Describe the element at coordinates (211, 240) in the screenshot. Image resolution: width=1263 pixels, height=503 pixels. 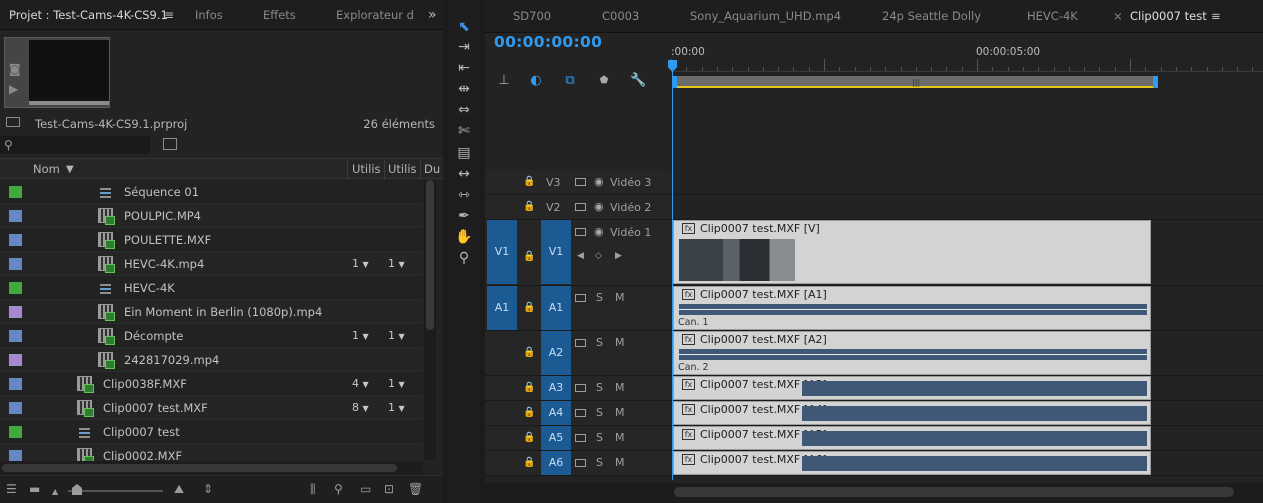
I see `list-item: POULETTE.MXF` at that location.